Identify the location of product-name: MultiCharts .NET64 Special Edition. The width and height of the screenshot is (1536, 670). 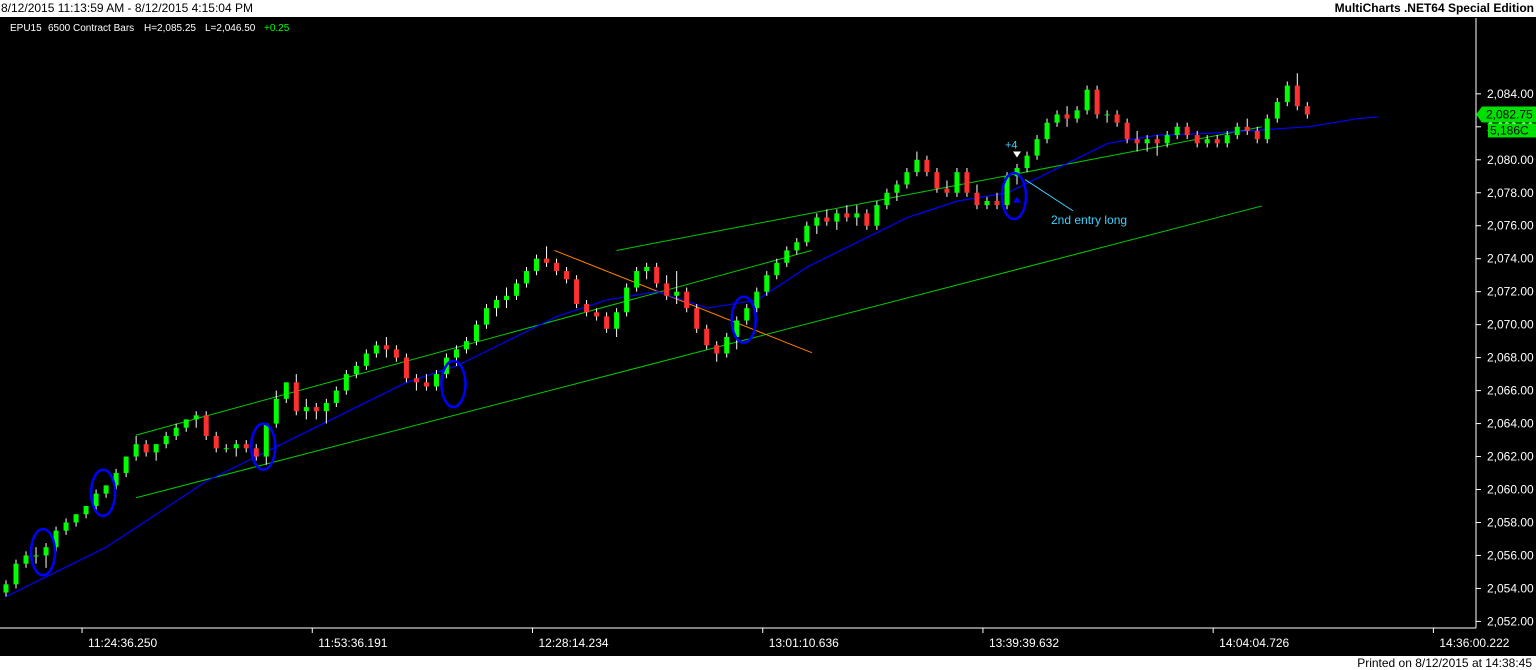
(1434, 8).